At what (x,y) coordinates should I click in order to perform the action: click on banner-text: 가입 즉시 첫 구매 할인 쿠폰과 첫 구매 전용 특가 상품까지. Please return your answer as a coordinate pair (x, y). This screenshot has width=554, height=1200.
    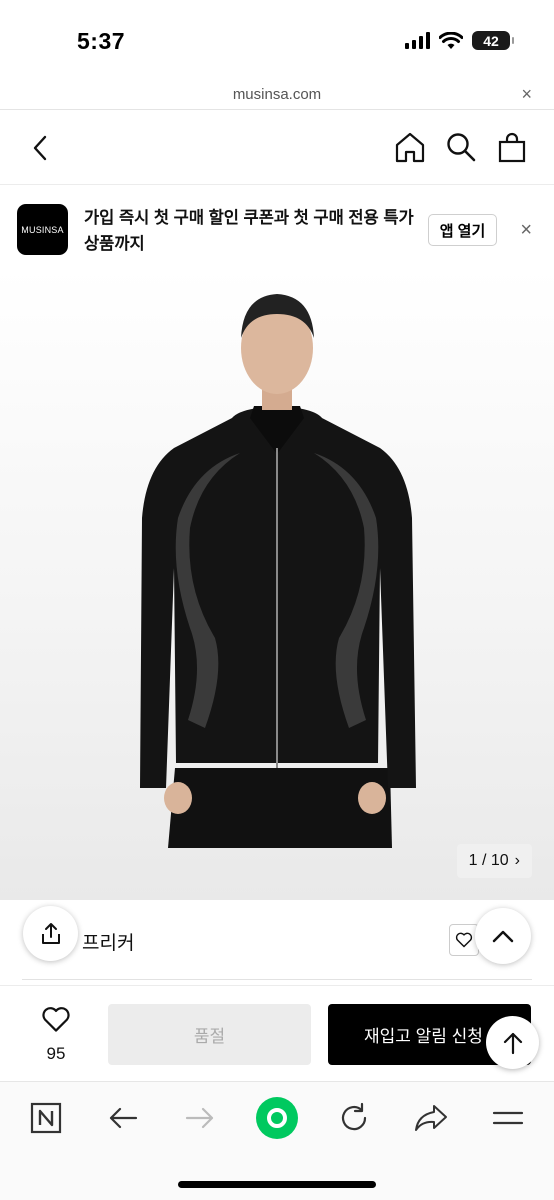
    Looking at the image, I should click on (249, 231).